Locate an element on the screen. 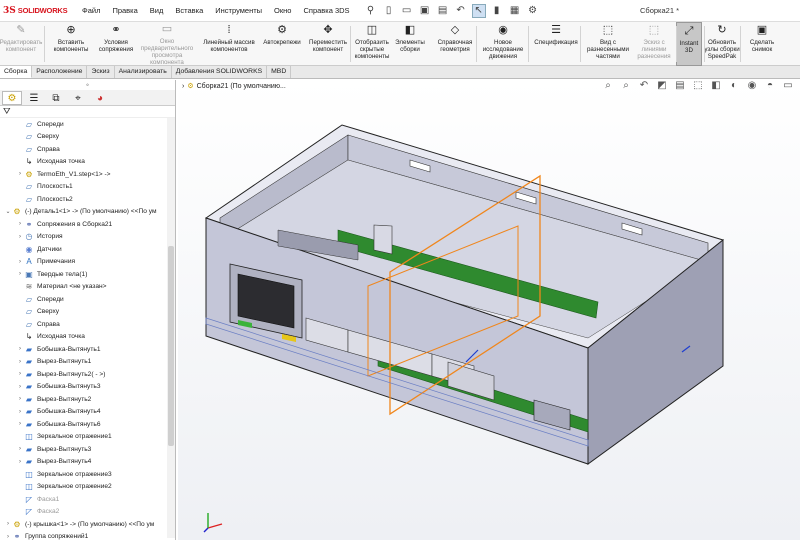 The width and height of the screenshot is (800, 540). property-manager-tab-icon: ☰ is located at coordinates (34, 98).